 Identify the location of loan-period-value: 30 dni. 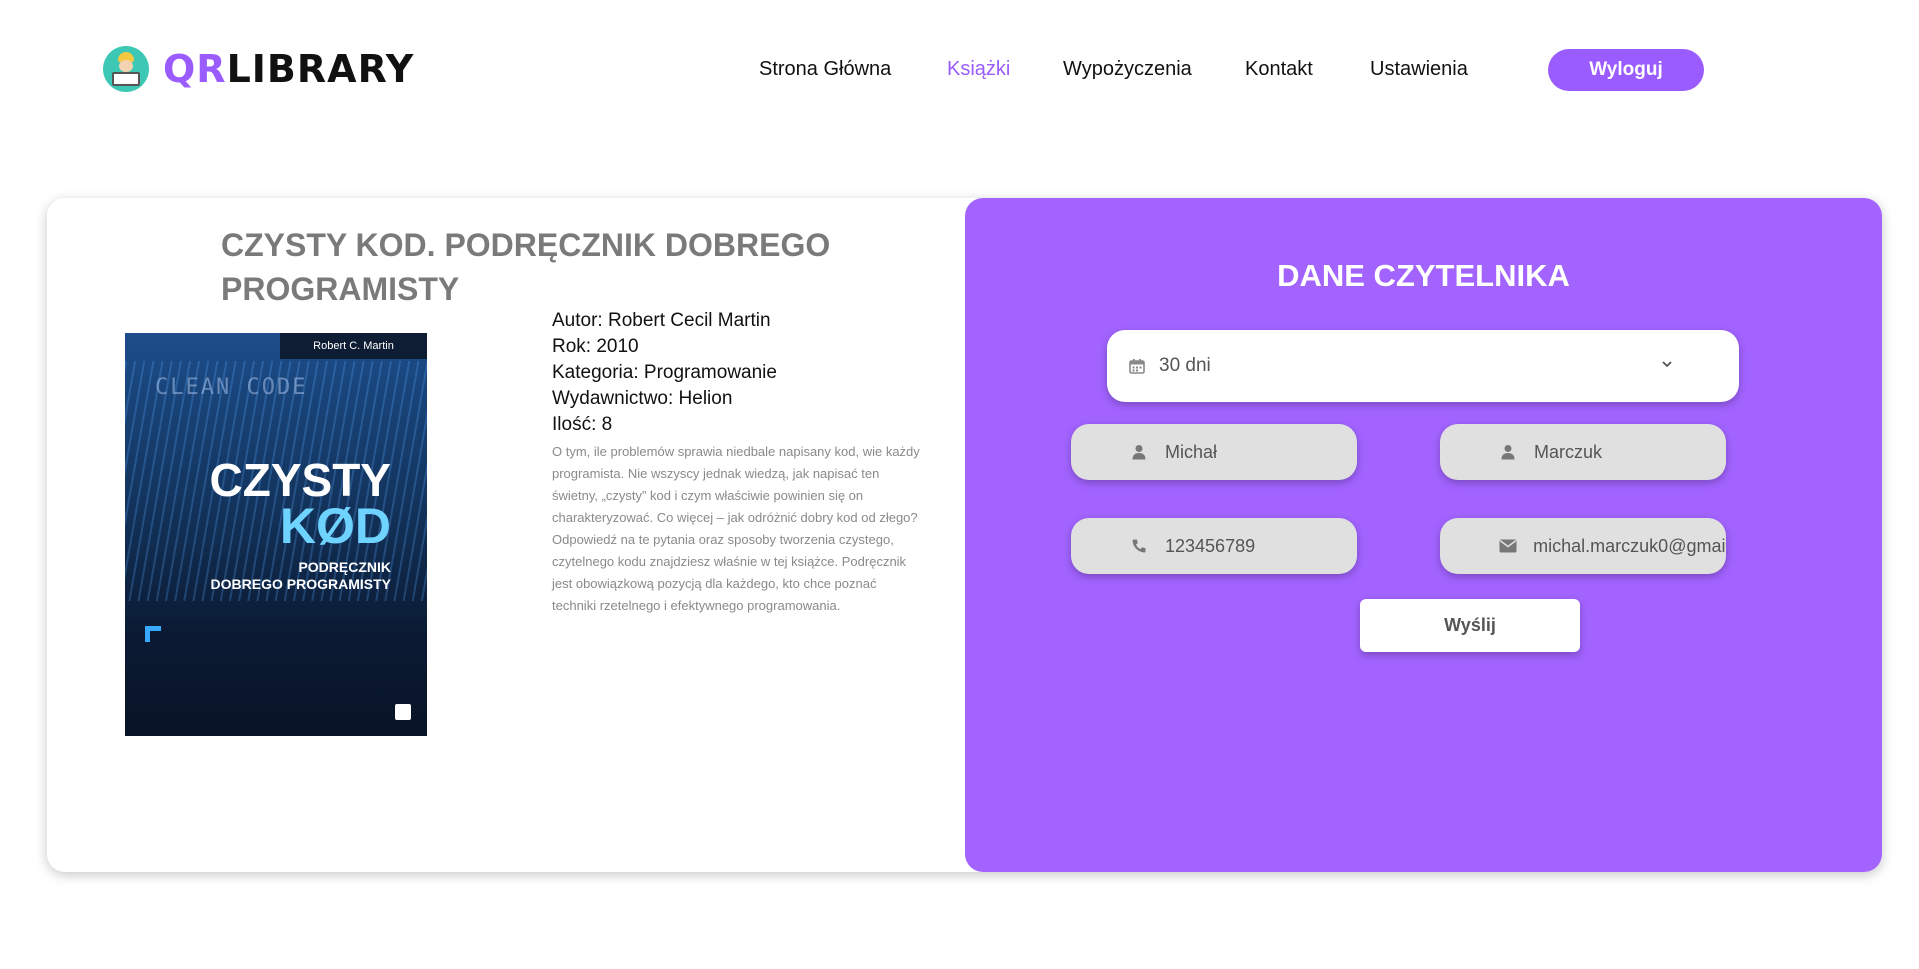
(1185, 365).